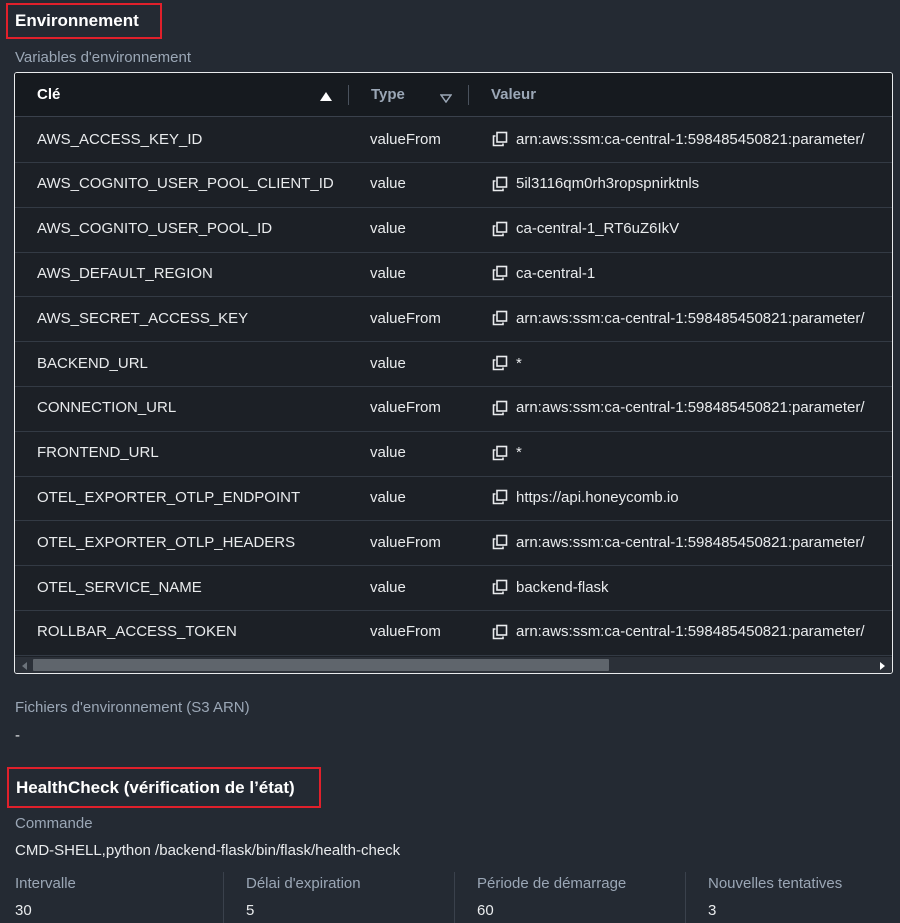 The height and width of the screenshot is (923, 900). Describe the element at coordinates (23, 910) in the screenshot. I see `stat-value: 30` at that location.